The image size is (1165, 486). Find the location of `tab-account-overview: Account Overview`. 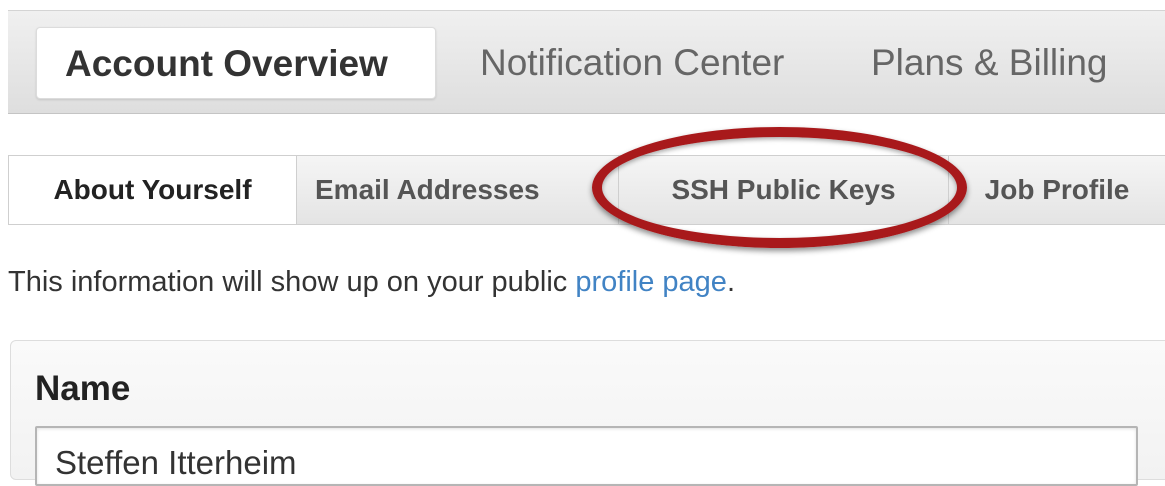

tab-account-overview: Account Overview is located at coordinates (236, 63).